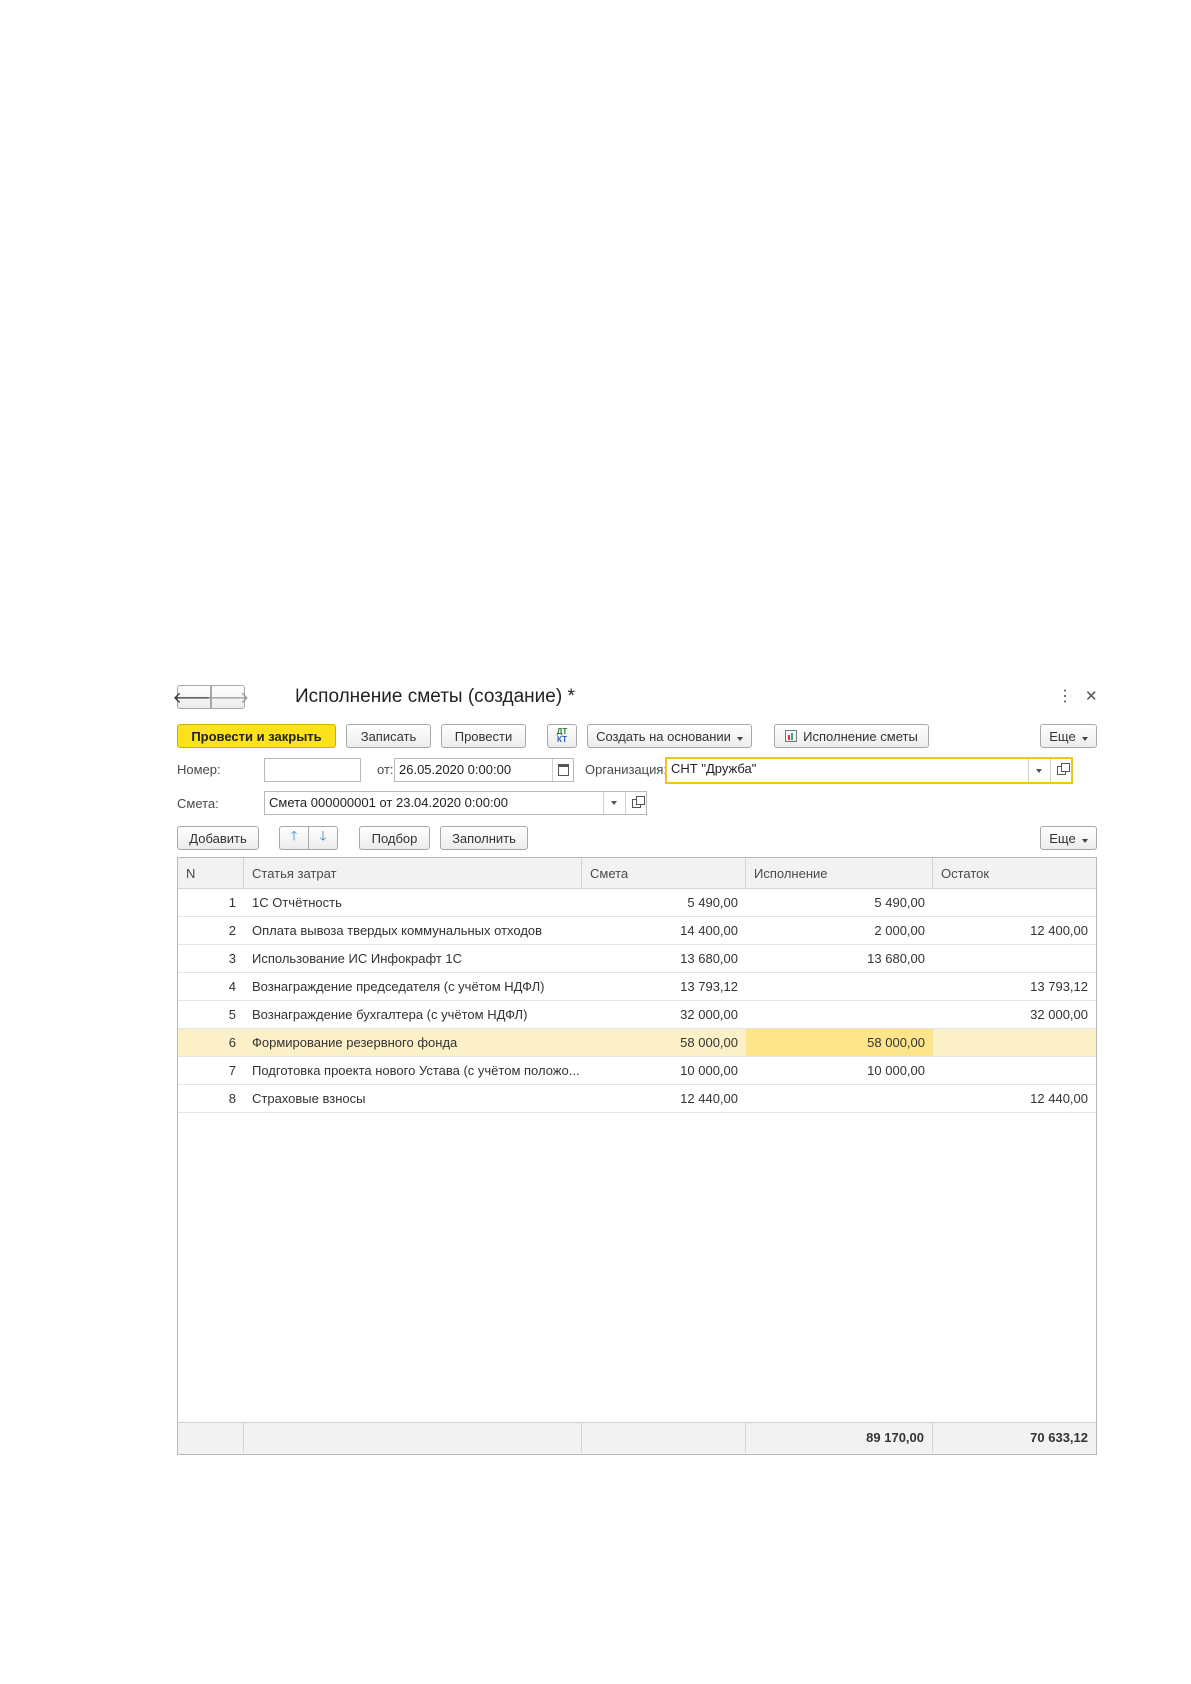  What do you see at coordinates (211, 986) in the screenshot?
I see `cell-n: 4` at bounding box center [211, 986].